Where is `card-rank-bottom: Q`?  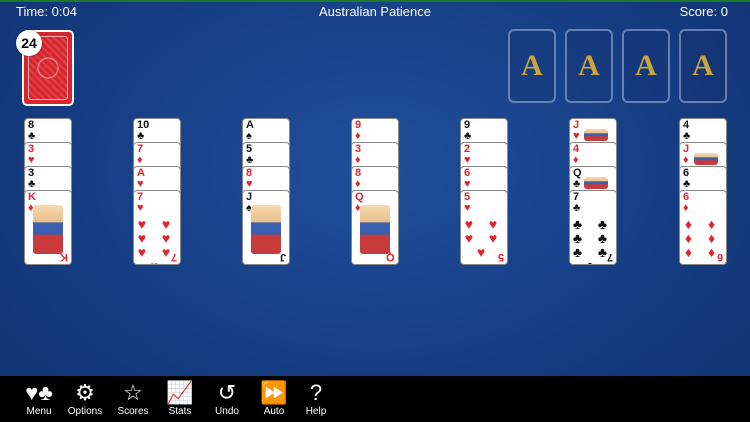
card-rank-bottom: Q is located at coordinates (390, 257).